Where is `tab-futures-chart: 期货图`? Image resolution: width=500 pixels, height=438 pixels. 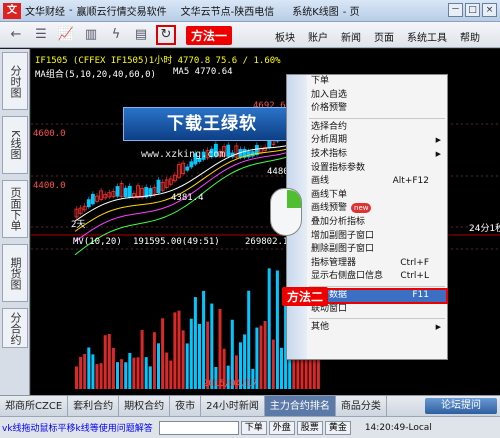
tab-futures-chart: 期货图 is located at coordinates (15, 273).